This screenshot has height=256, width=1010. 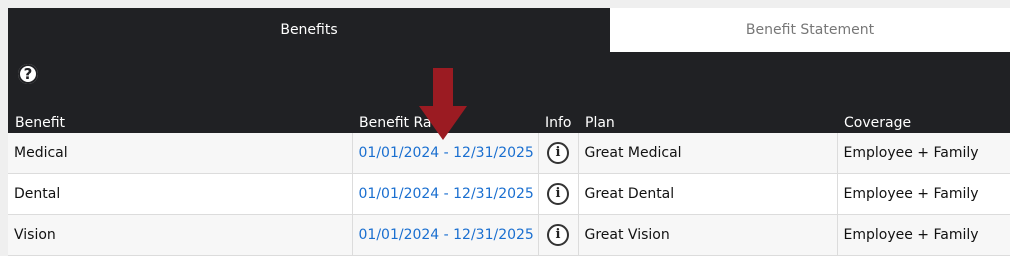 What do you see at coordinates (180, 194) in the screenshot?
I see `benefit-cell: Dental` at bounding box center [180, 194].